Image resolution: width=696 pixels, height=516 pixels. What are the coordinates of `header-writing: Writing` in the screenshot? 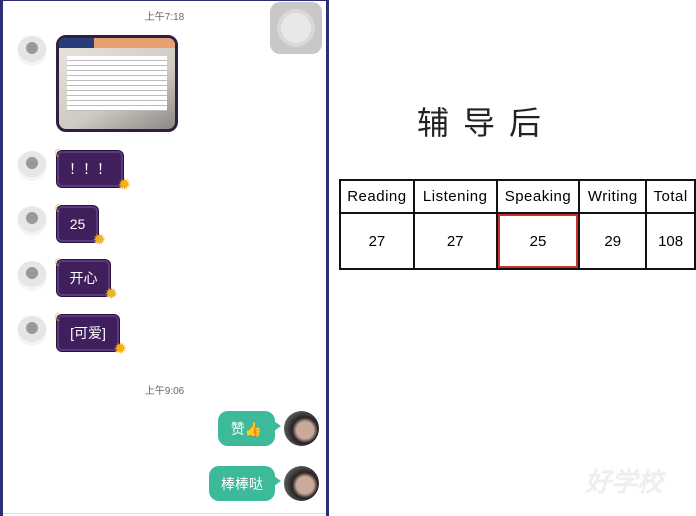 It's located at (613, 196).